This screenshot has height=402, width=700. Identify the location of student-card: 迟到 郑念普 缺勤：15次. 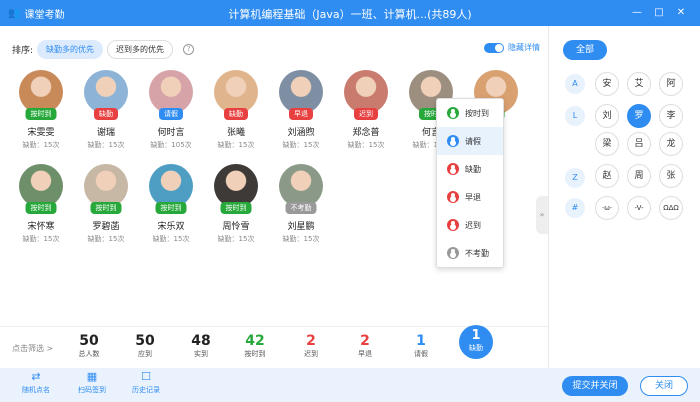
(366, 115).